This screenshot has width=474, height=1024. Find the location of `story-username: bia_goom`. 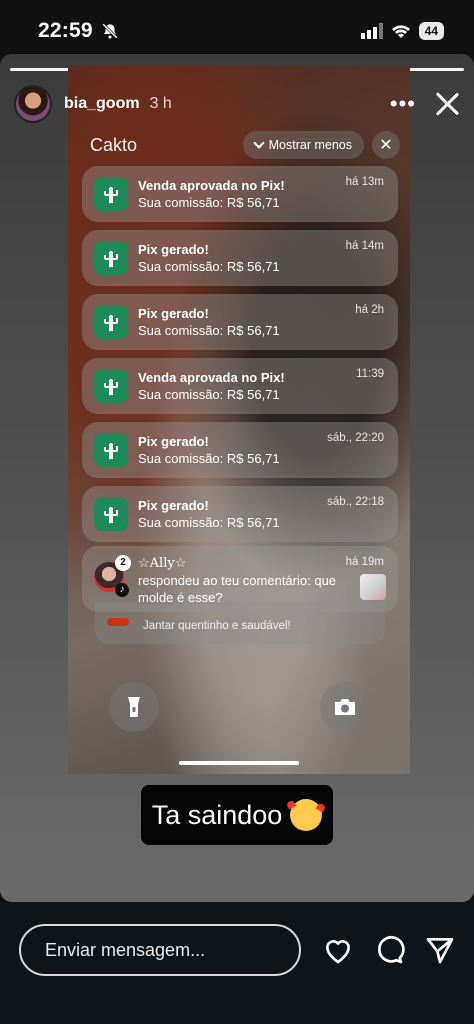

story-username: bia_goom is located at coordinates (102, 104).